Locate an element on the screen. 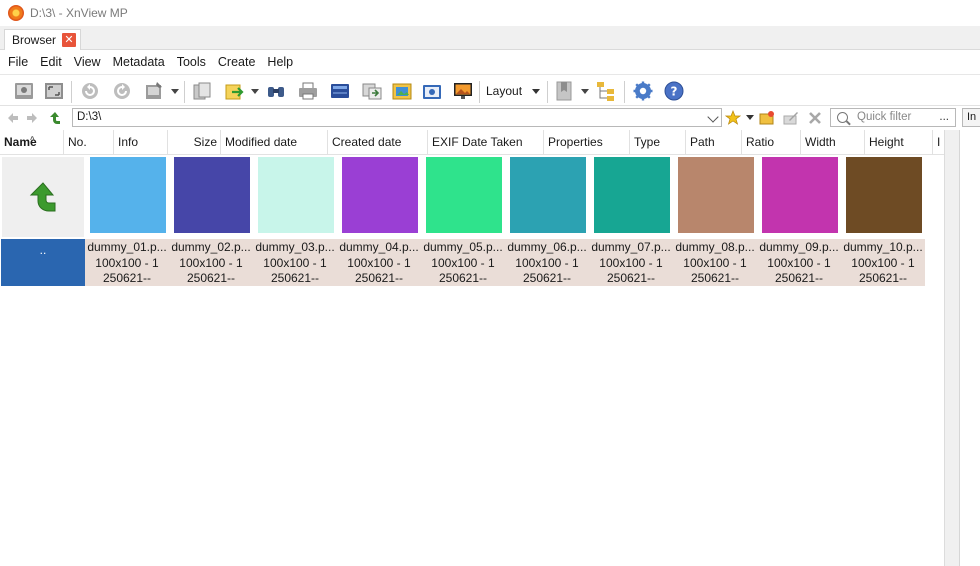 The height and width of the screenshot is (566, 980). batch-icon is located at coordinates (402, 91).